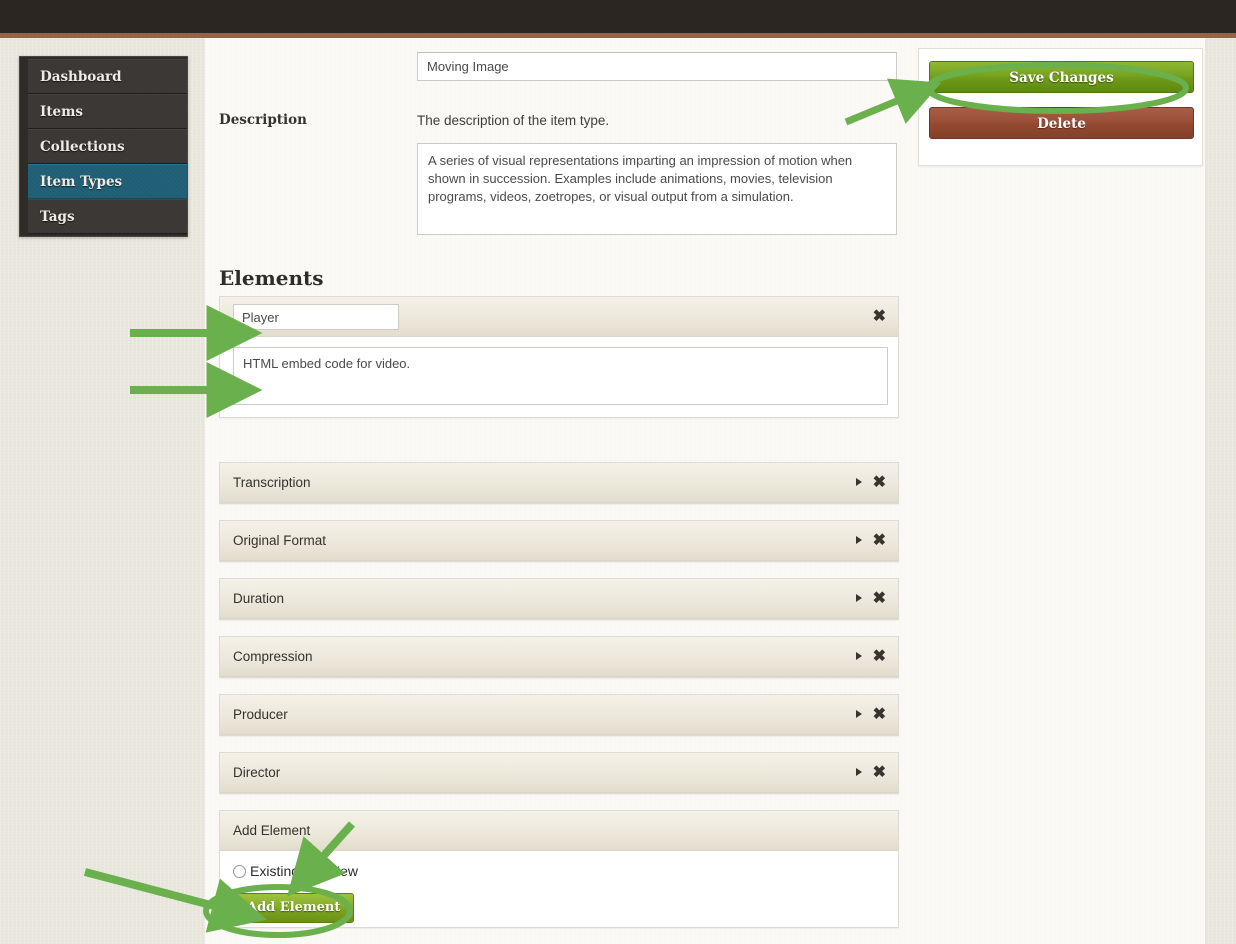 The image size is (1236, 944). What do you see at coordinates (344, 871) in the screenshot?
I see `radio-new-label: New` at bounding box center [344, 871].